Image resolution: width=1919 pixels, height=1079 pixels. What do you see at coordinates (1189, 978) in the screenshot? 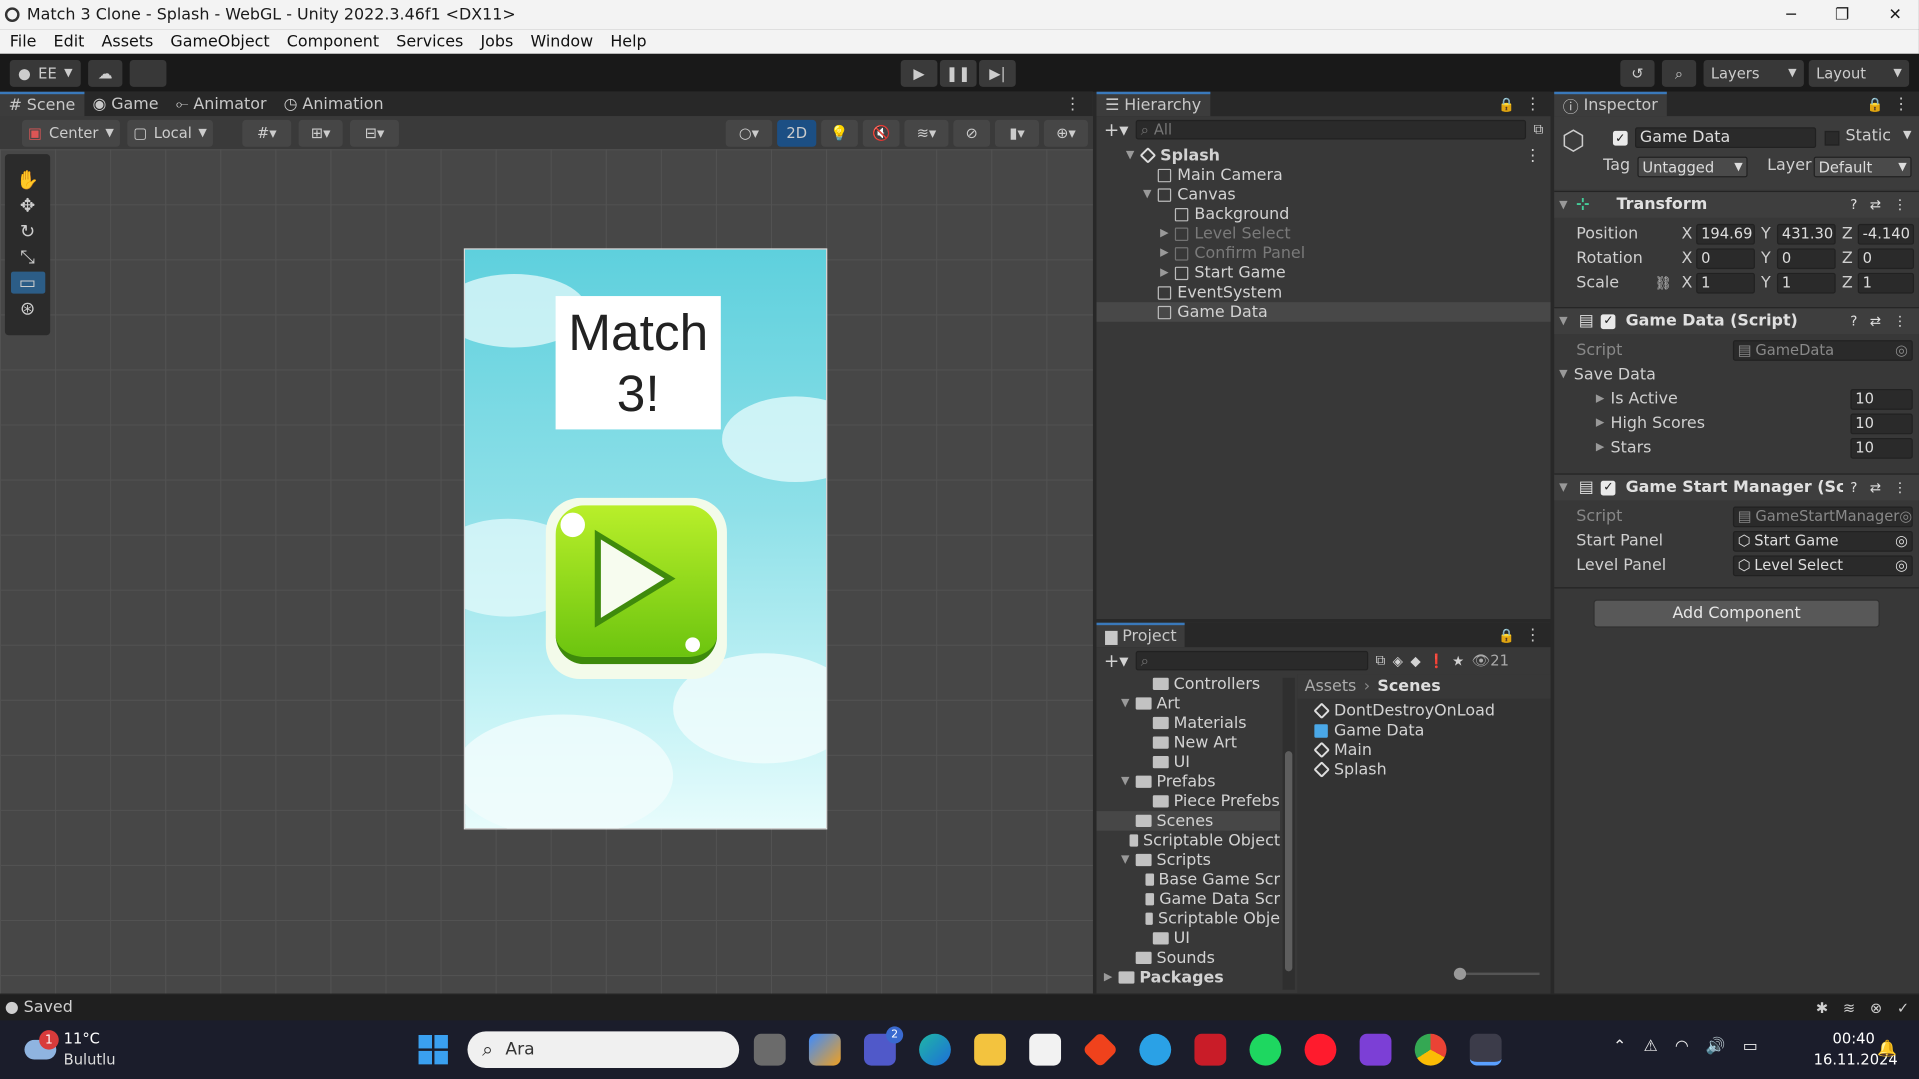
I see `project-folder-item: ▶ Packages` at bounding box center [1189, 978].